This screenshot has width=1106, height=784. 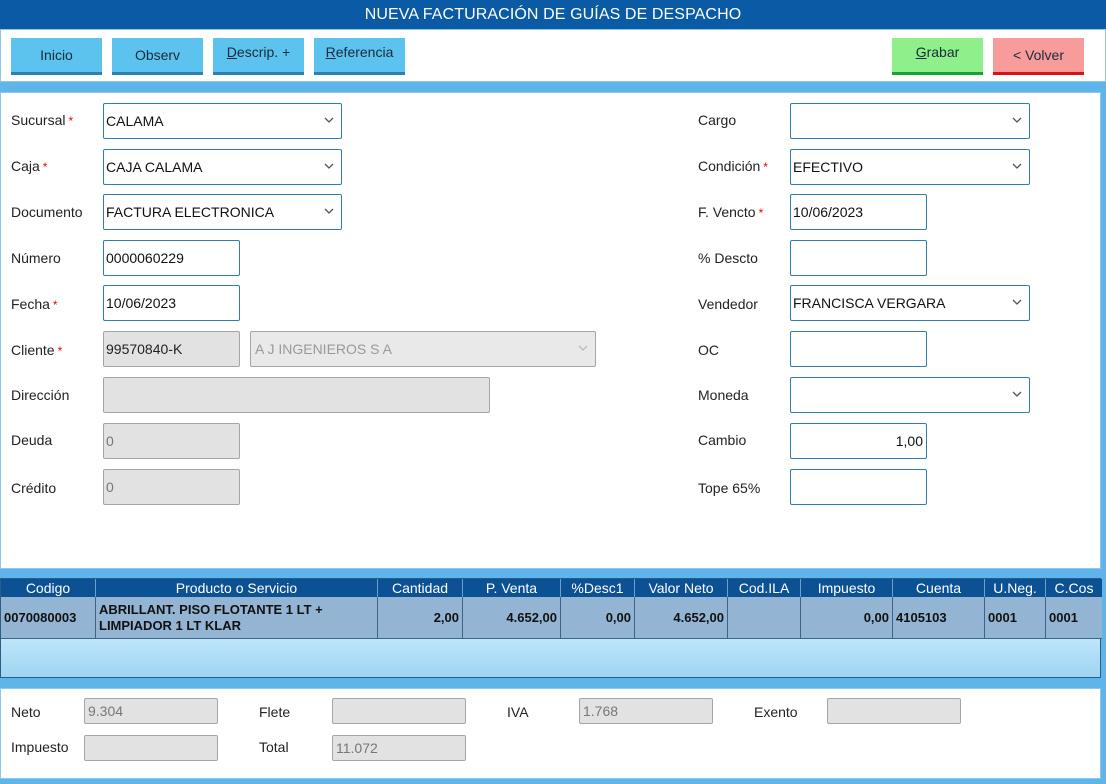 What do you see at coordinates (48, 618) in the screenshot?
I see `cell-codigo: 0070080003` at bounding box center [48, 618].